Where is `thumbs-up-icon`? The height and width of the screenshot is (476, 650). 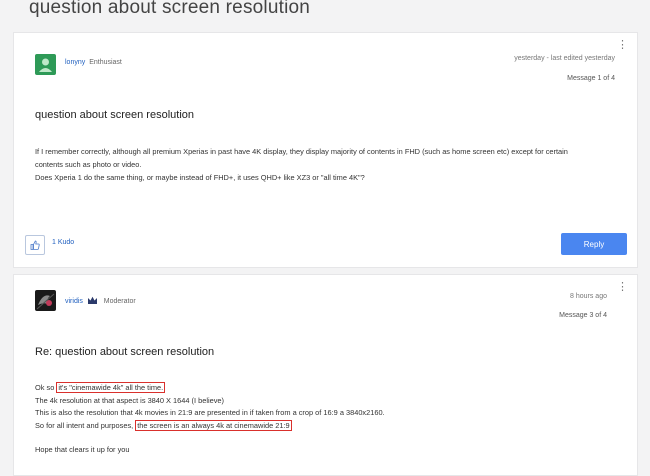 thumbs-up-icon is located at coordinates (35, 245).